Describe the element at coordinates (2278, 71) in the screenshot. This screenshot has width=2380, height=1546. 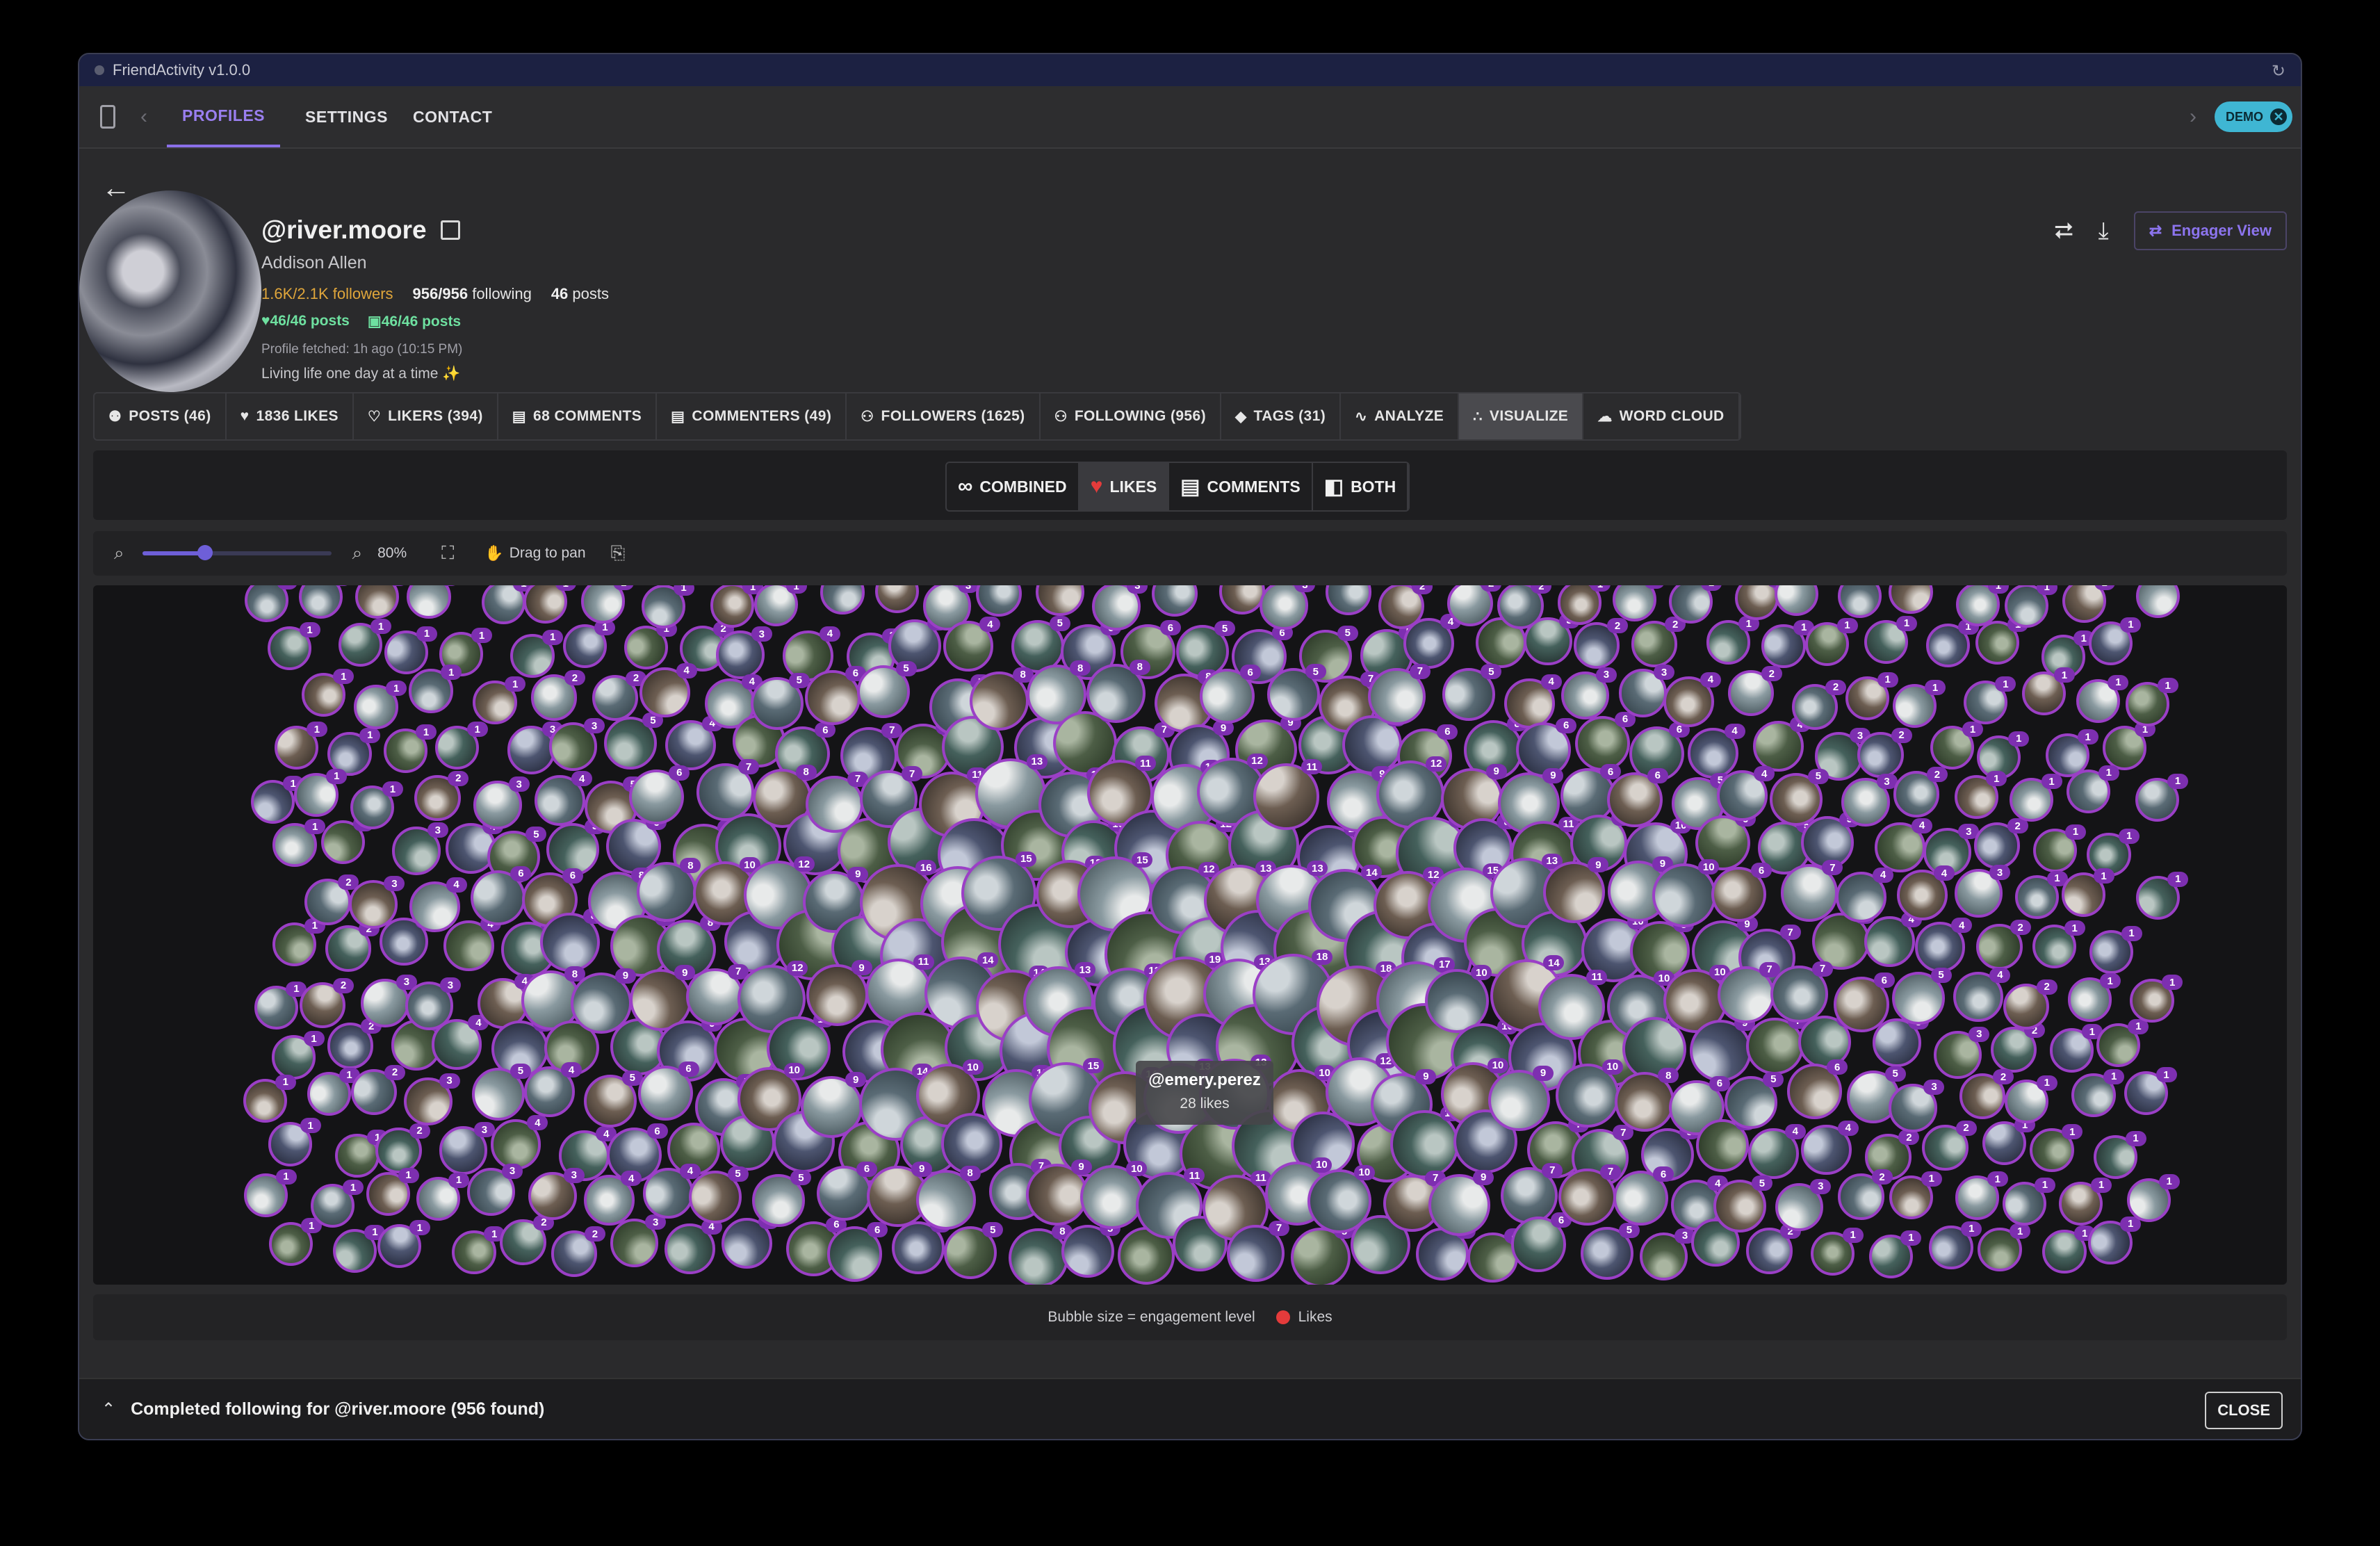
I see `reload-icon: ↻` at that location.